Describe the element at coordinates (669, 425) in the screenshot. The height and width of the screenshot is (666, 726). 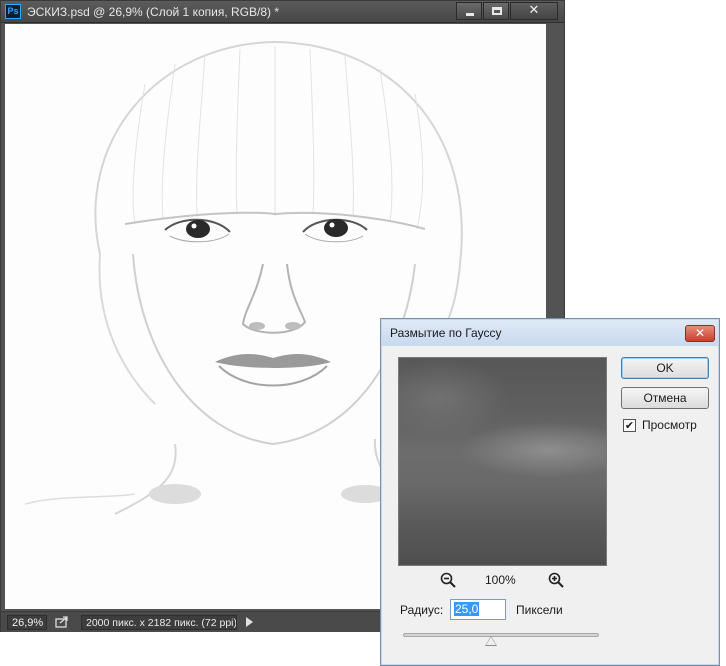
I see `preview-label: Просмотр` at that location.